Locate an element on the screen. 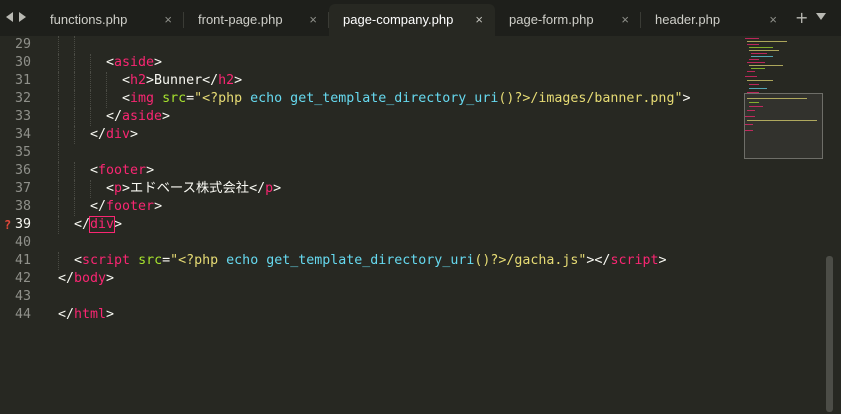 The width and height of the screenshot is (841, 414). tab-functions: functions.php × is located at coordinates (110, 20).